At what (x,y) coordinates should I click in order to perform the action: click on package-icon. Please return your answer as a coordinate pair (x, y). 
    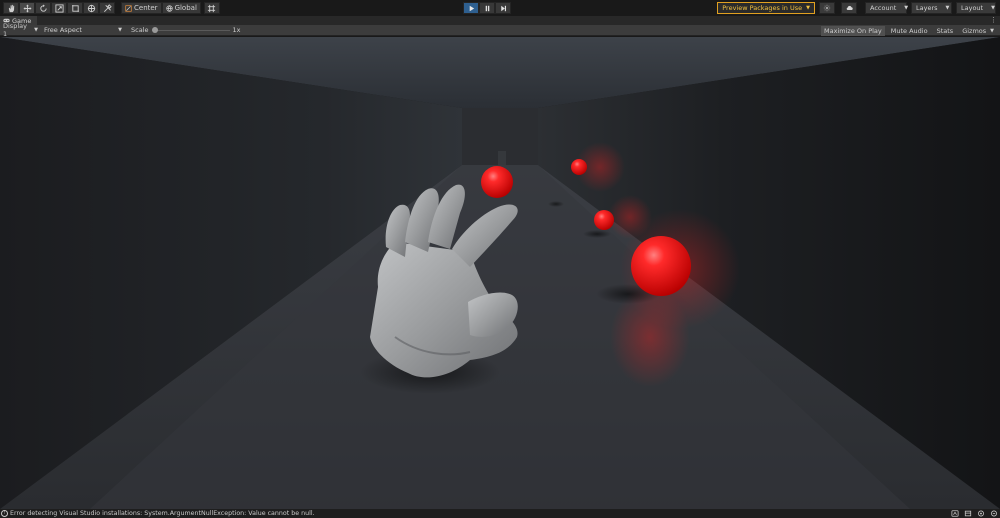
    Looking at the image, I should click on (968, 513).